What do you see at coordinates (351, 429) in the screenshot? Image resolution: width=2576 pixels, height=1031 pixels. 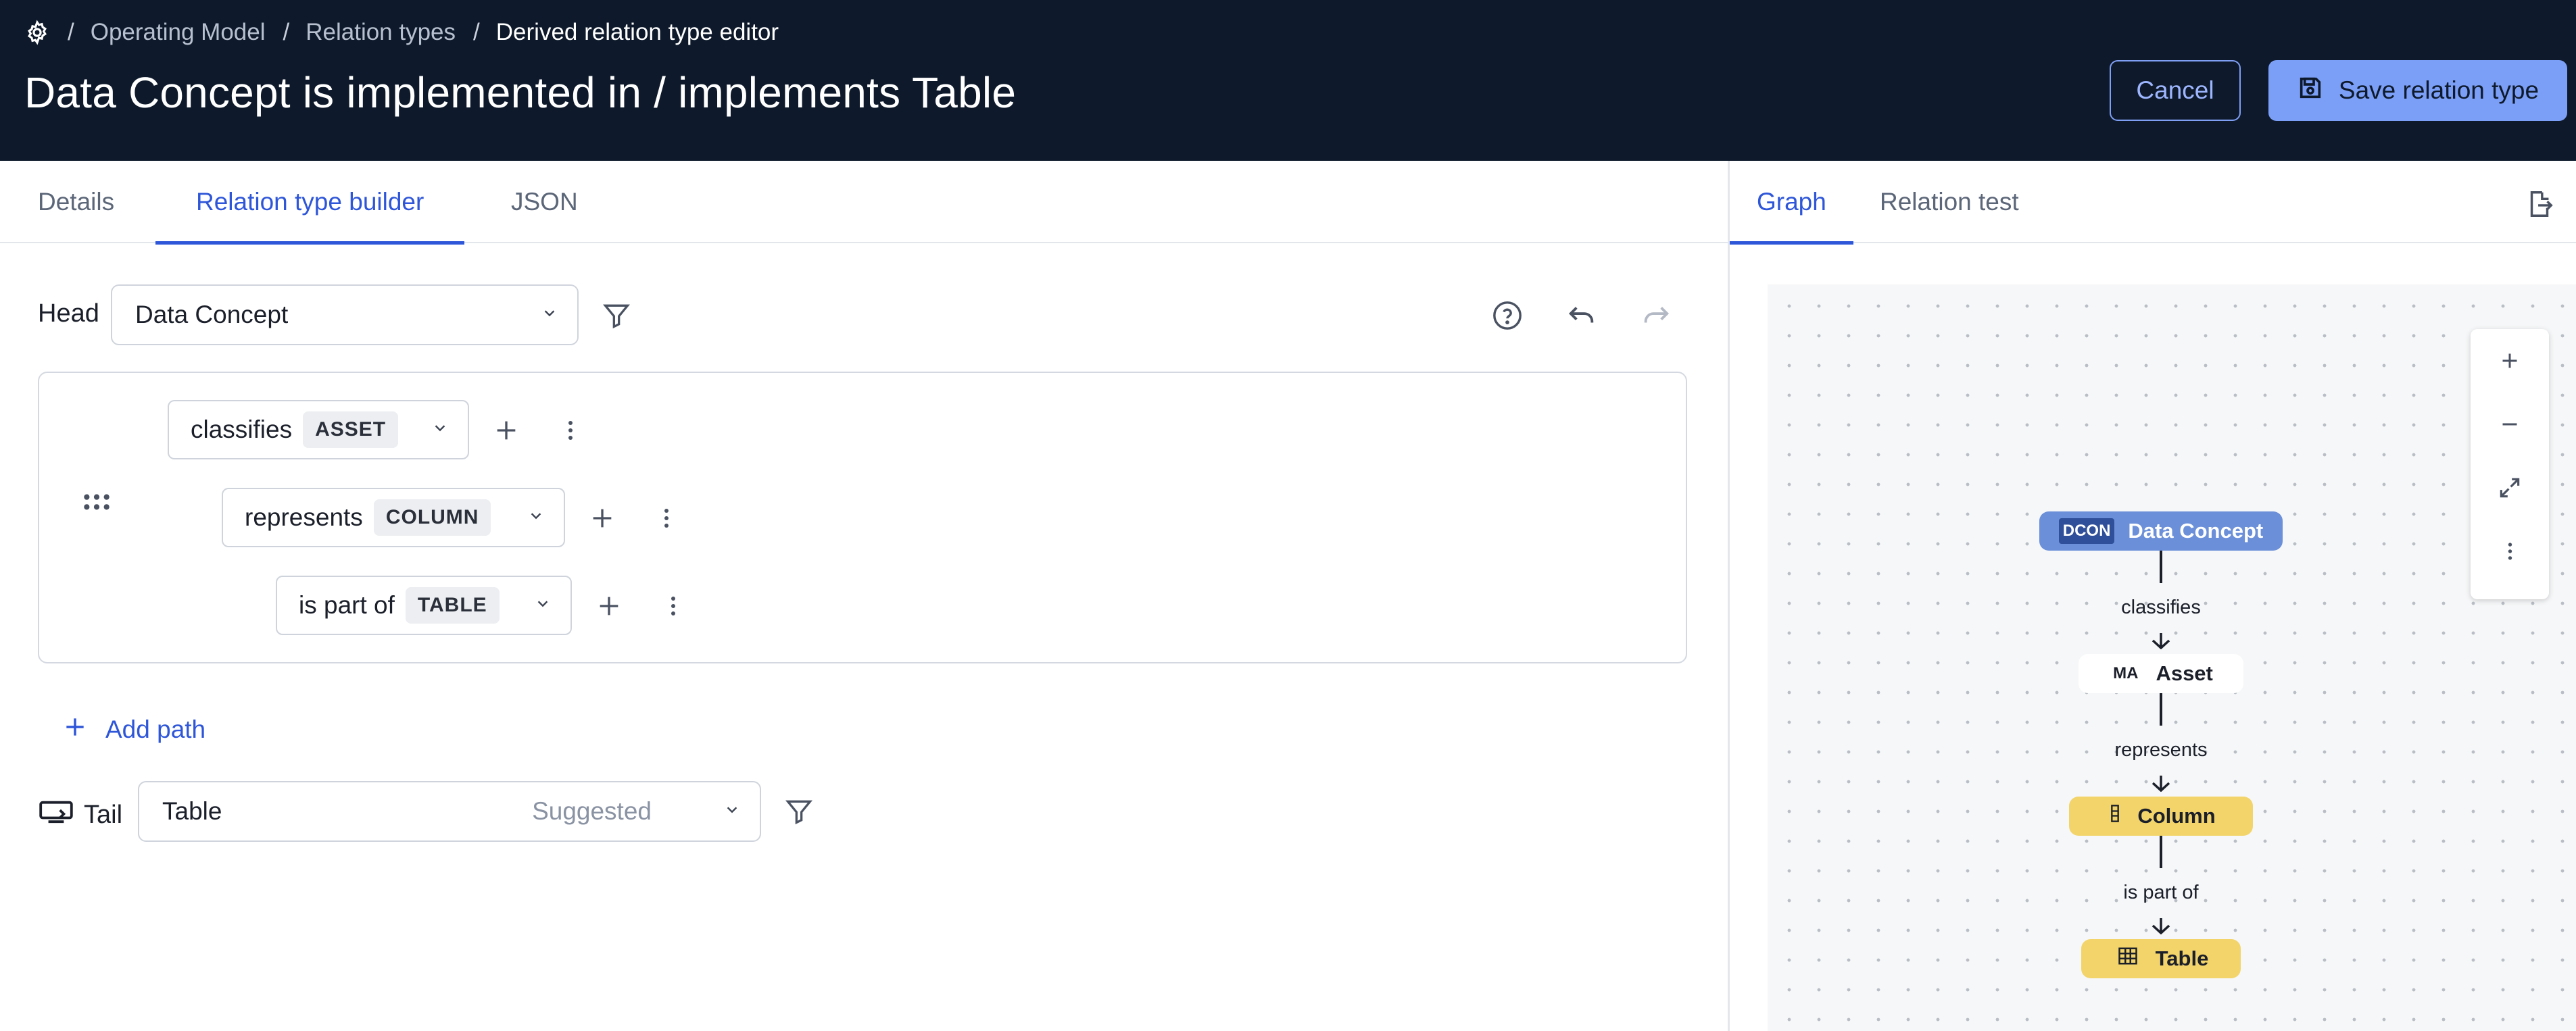 I see `asset-type-badge: ASSET` at bounding box center [351, 429].